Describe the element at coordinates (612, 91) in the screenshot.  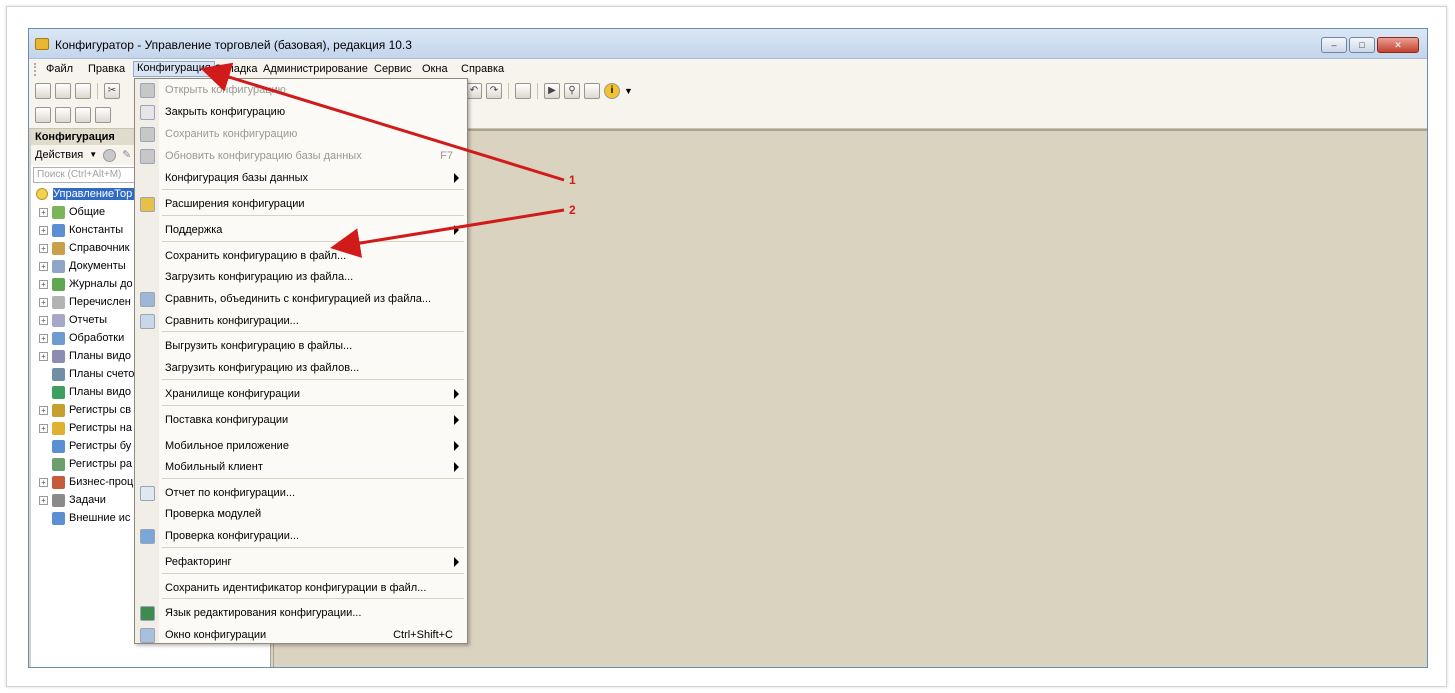
I see `info-icon: i` at that location.